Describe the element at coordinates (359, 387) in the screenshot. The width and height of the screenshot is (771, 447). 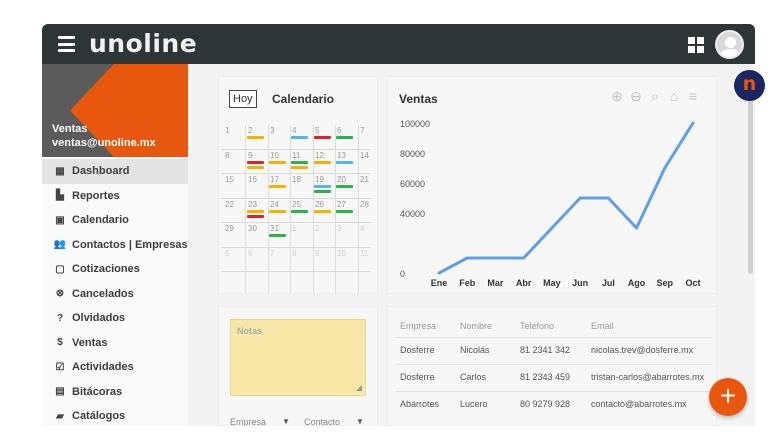
I see `resize-handle-icon: ◢` at that location.